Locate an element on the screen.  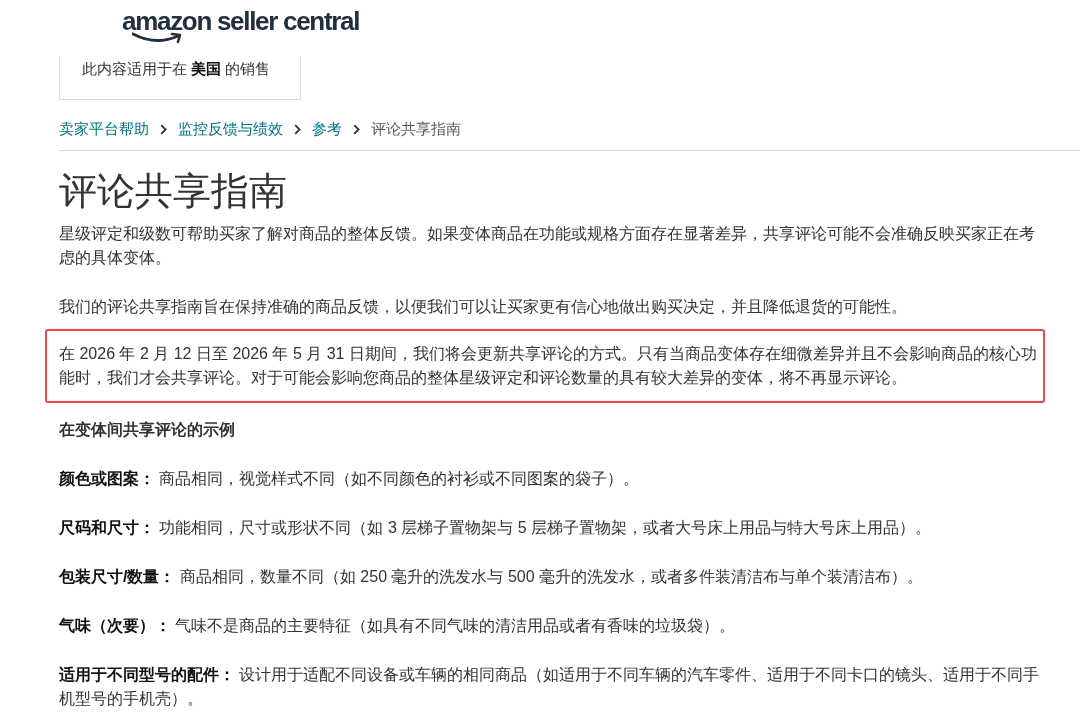
breadcrumb-link: 监控反馈与绩效 is located at coordinates (230, 129).